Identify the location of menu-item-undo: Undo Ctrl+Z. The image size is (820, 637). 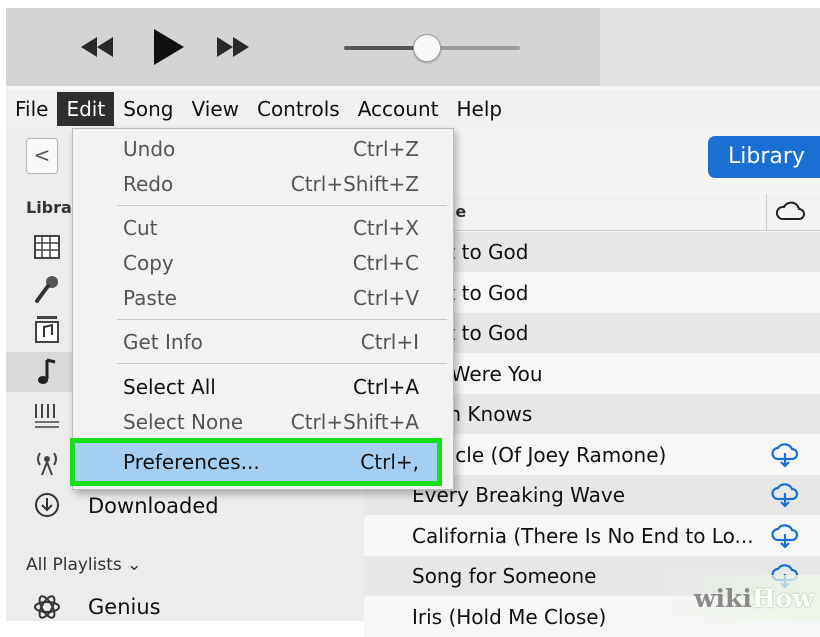
(263, 149).